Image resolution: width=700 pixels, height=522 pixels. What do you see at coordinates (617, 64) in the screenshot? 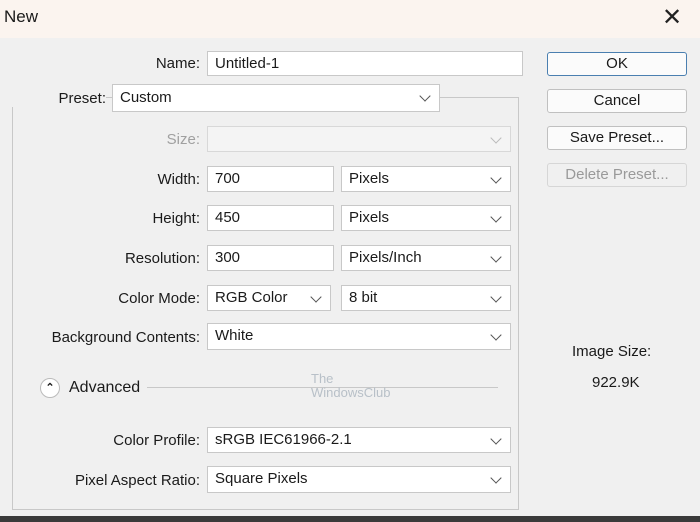
I see `ok-button: OK` at bounding box center [617, 64].